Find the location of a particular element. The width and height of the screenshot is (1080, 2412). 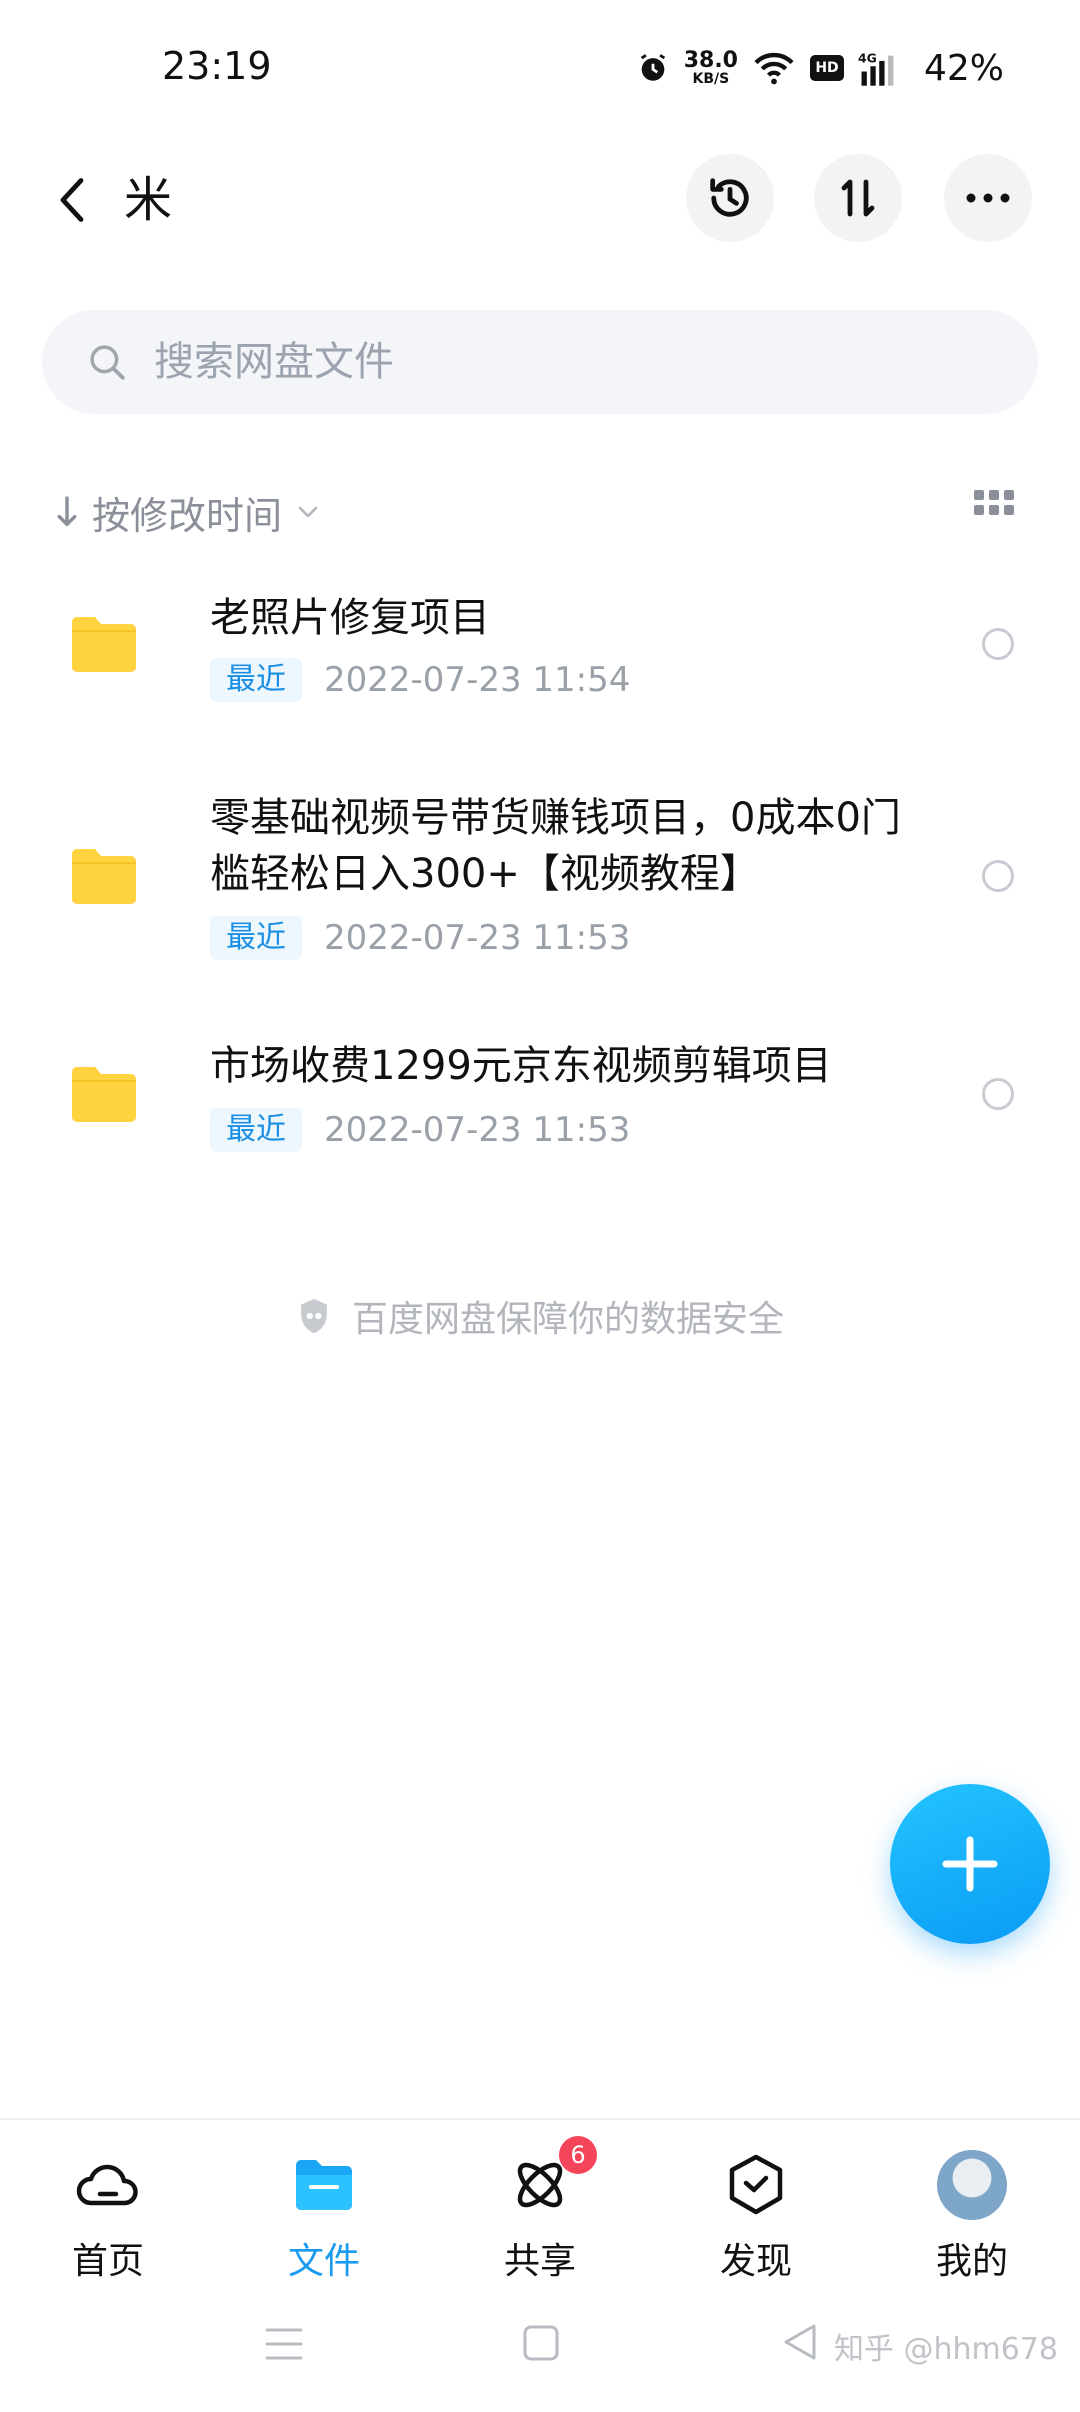

tab-files: 文件 is located at coordinates (324, 2217).